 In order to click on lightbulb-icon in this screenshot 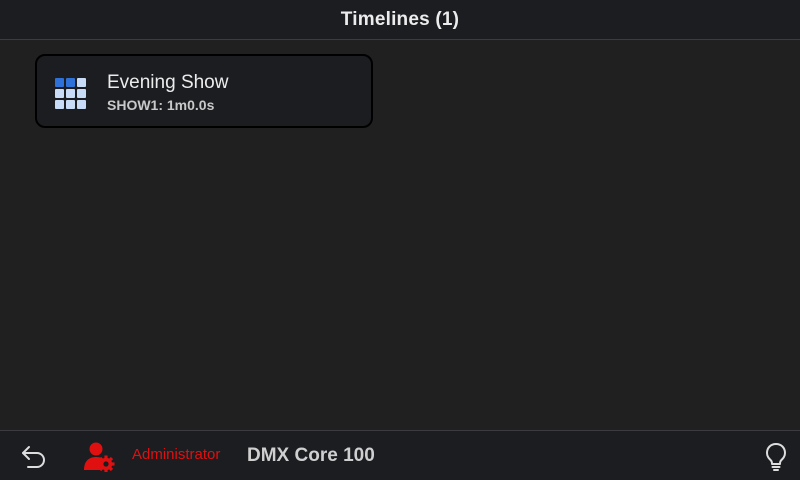, I will do `click(776, 457)`.